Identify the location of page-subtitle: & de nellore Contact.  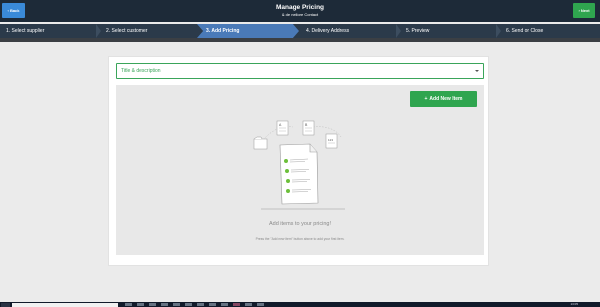
(300, 14).